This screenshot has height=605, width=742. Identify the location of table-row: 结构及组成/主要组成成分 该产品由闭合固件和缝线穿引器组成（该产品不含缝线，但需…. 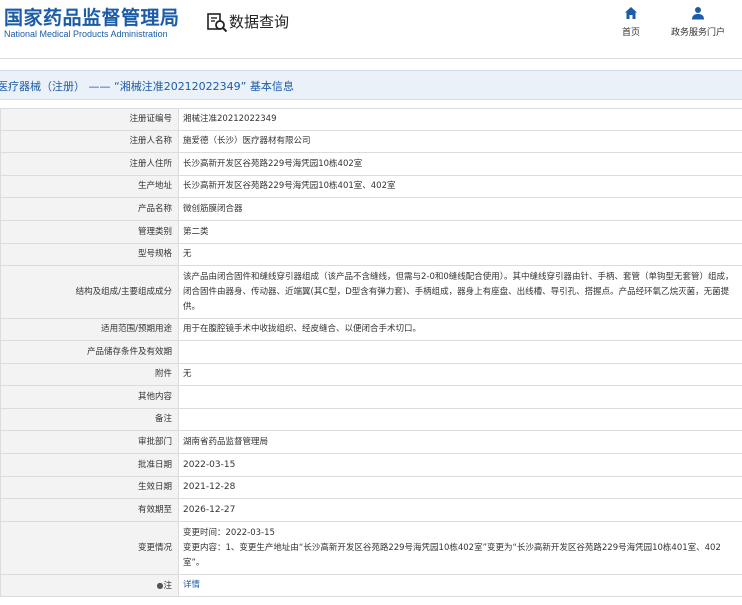
(371, 292).